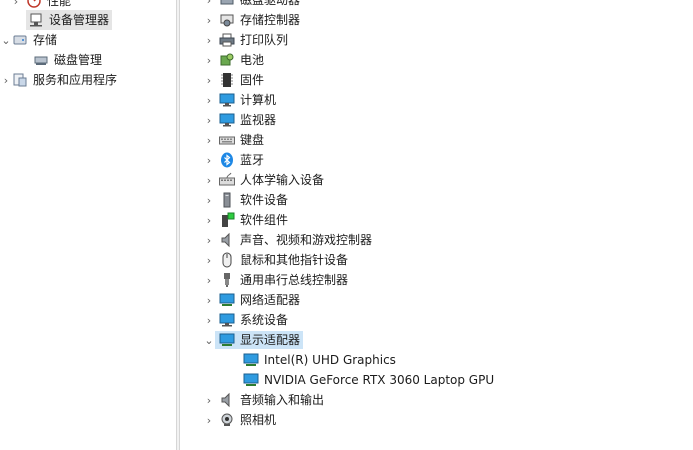  What do you see at coordinates (379, 380) in the screenshot?
I see `device-label: NVIDIA GeForce RTX 3060 Laptop GPU` at bounding box center [379, 380].